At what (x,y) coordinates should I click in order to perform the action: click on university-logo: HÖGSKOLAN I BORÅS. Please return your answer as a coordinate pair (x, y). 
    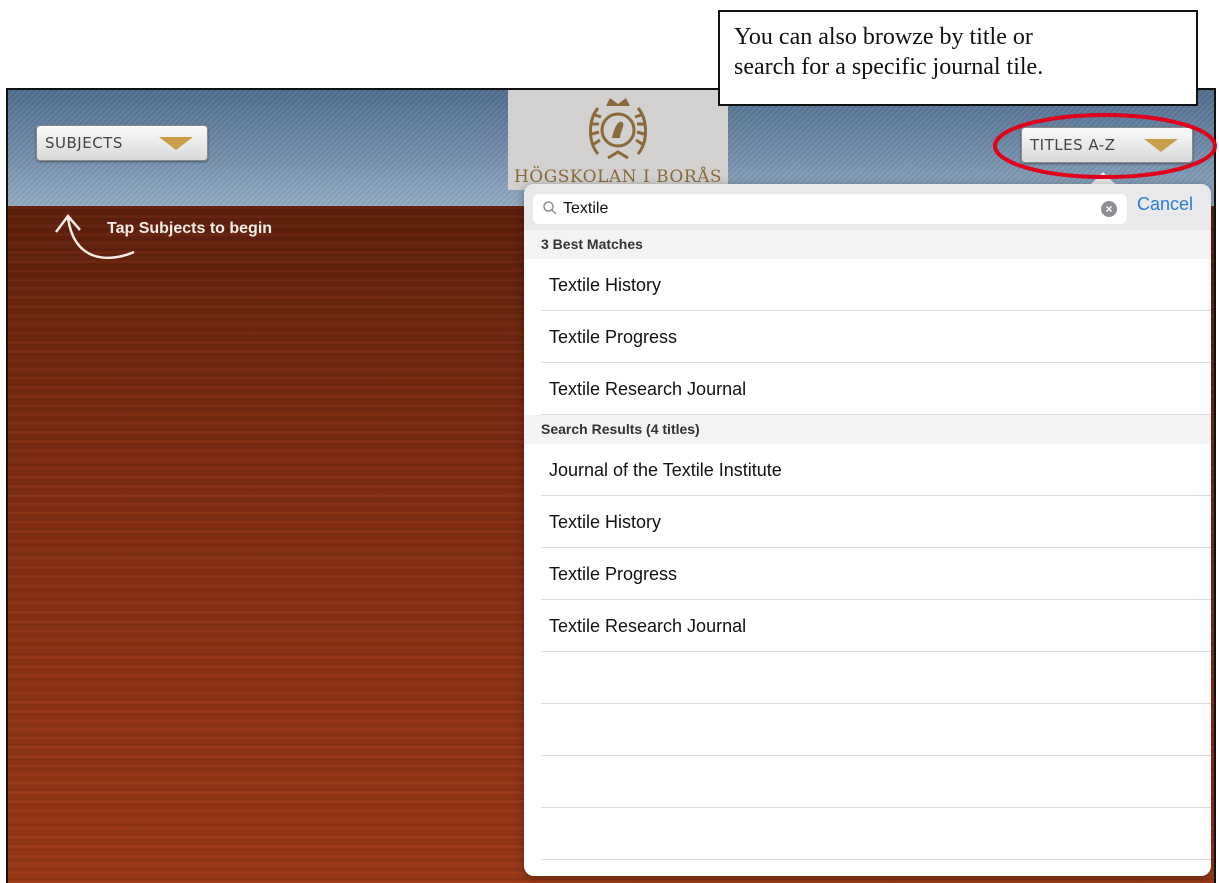
    Looking at the image, I should click on (618, 140).